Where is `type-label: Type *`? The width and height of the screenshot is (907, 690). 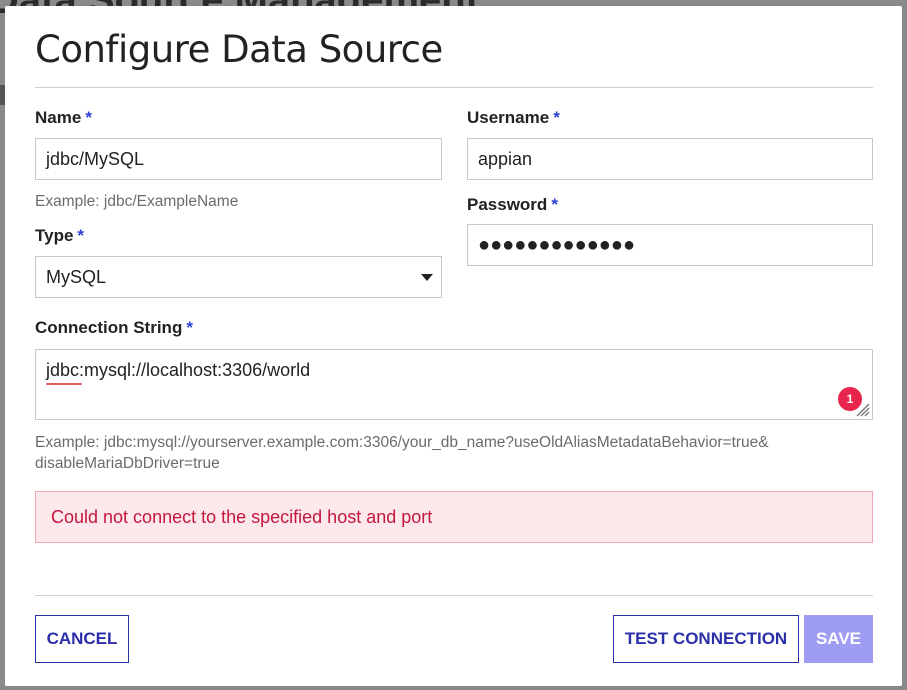 type-label: Type * is located at coordinates (59, 236).